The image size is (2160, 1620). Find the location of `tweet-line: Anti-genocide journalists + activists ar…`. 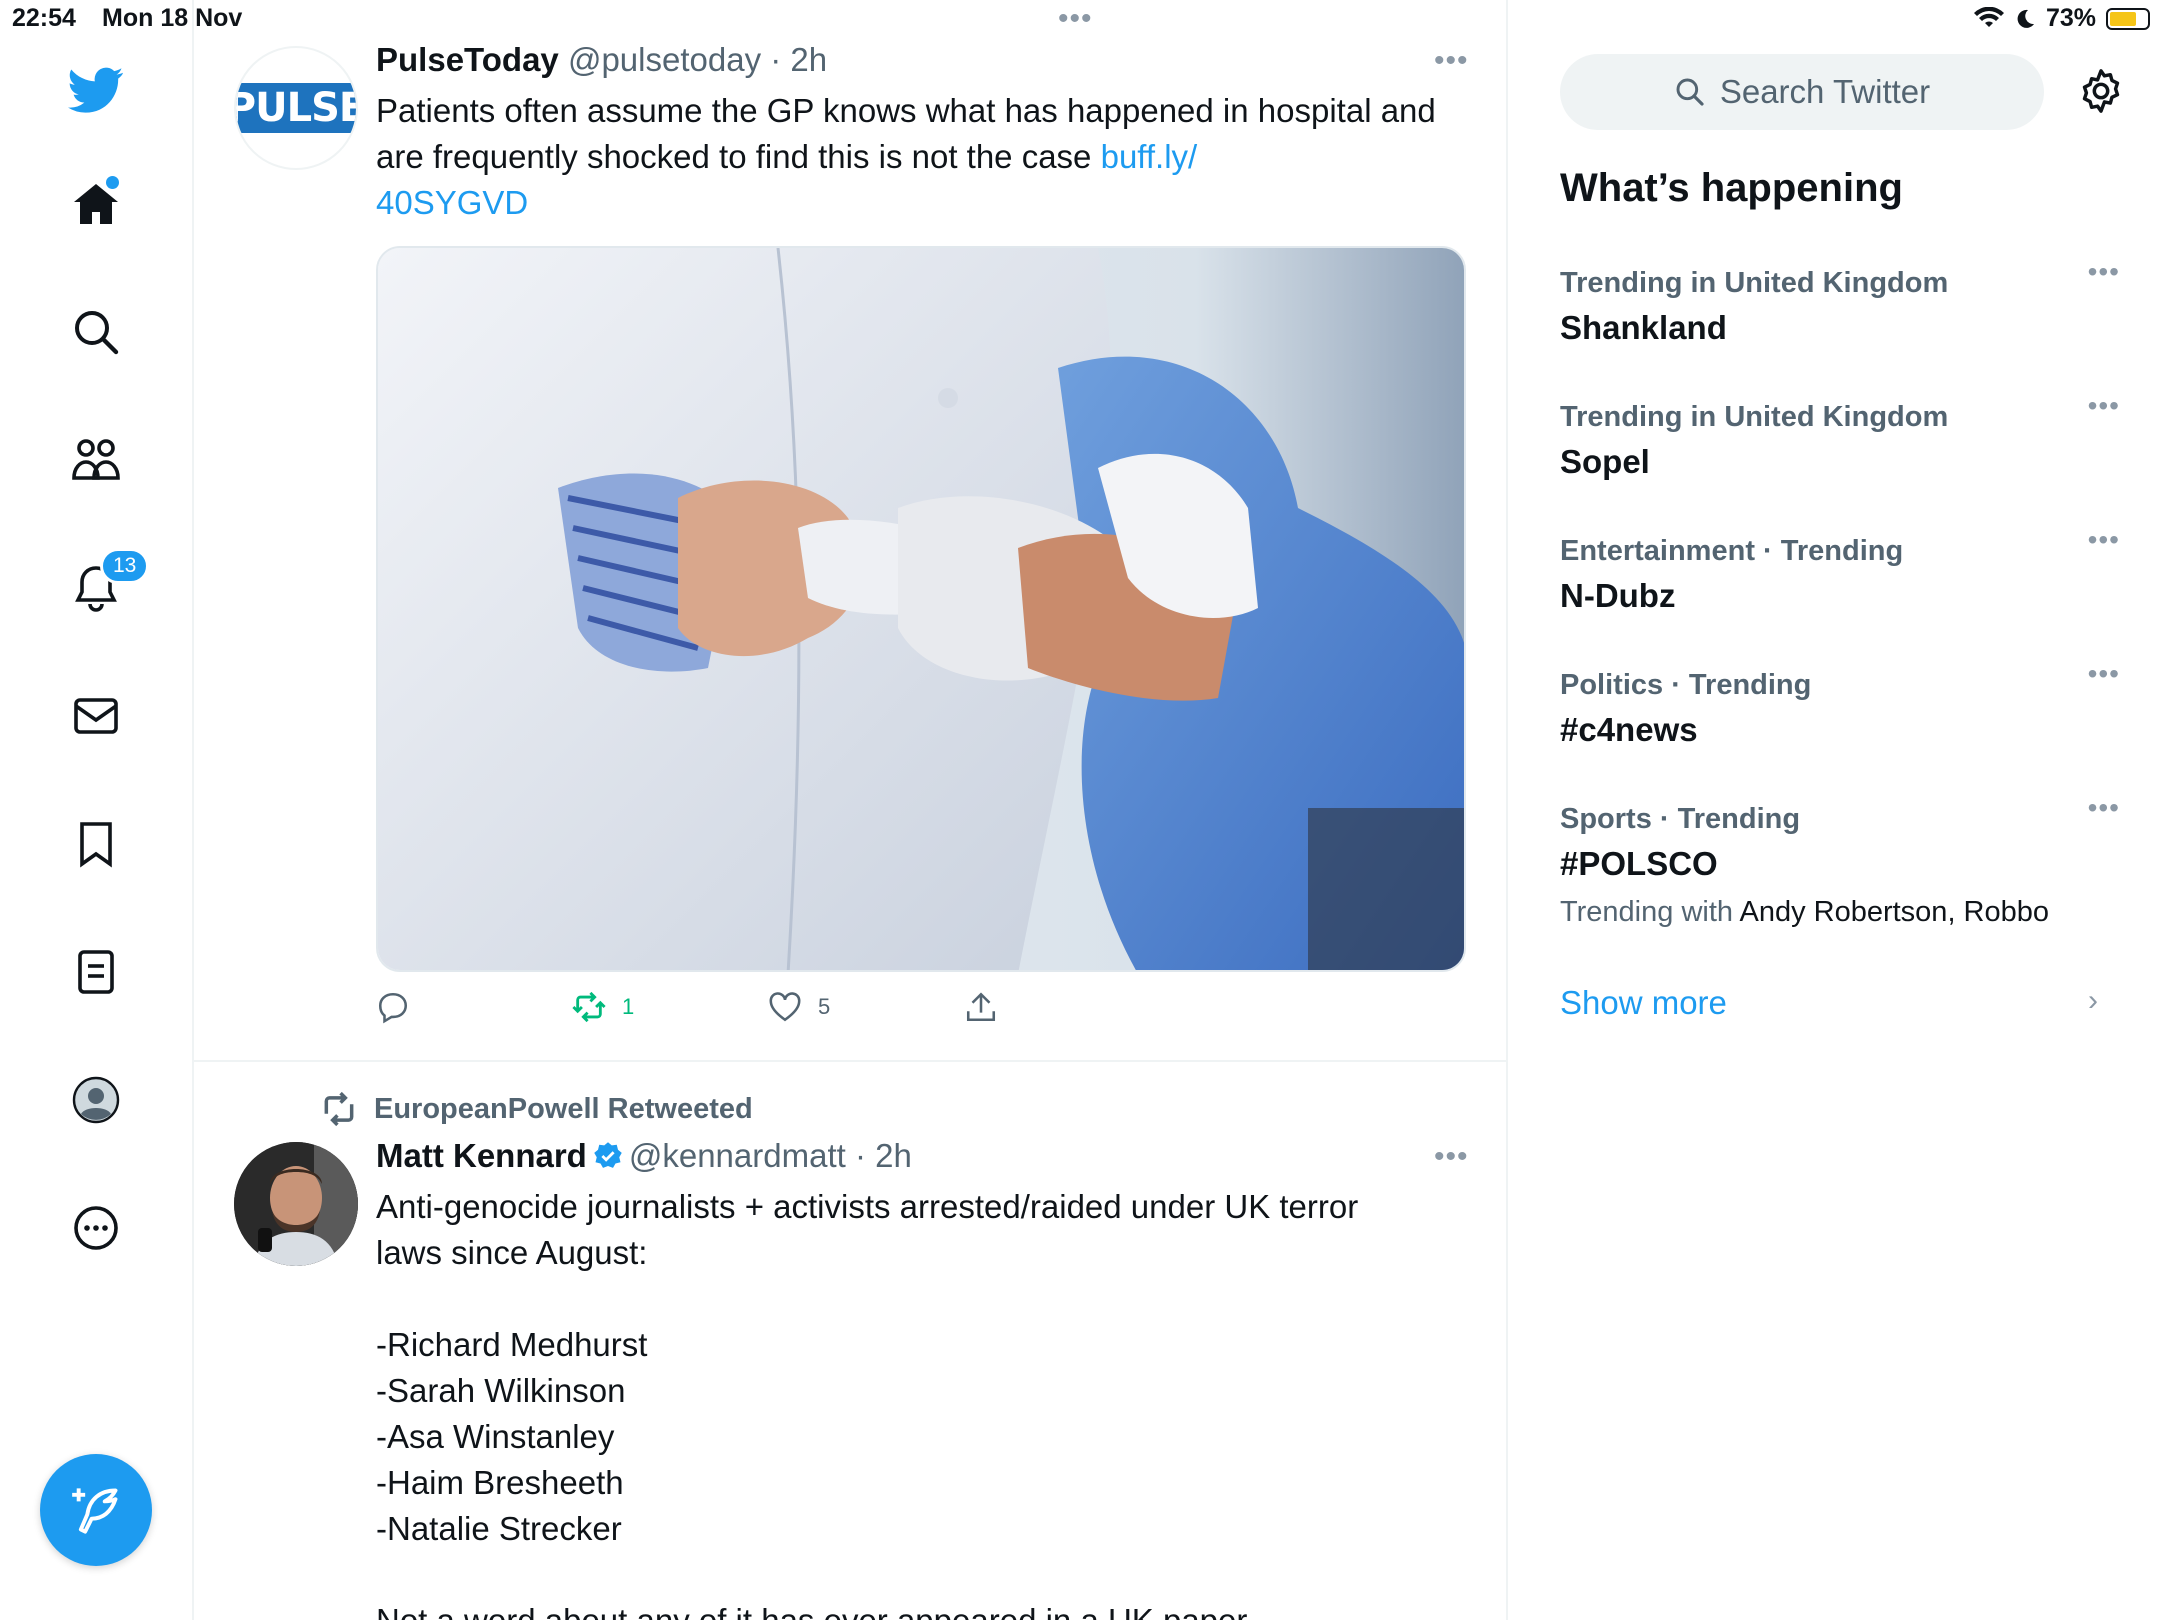

tweet-line: Anti-genocide journalists + activists ar… is located at coordinates (867, 1206).